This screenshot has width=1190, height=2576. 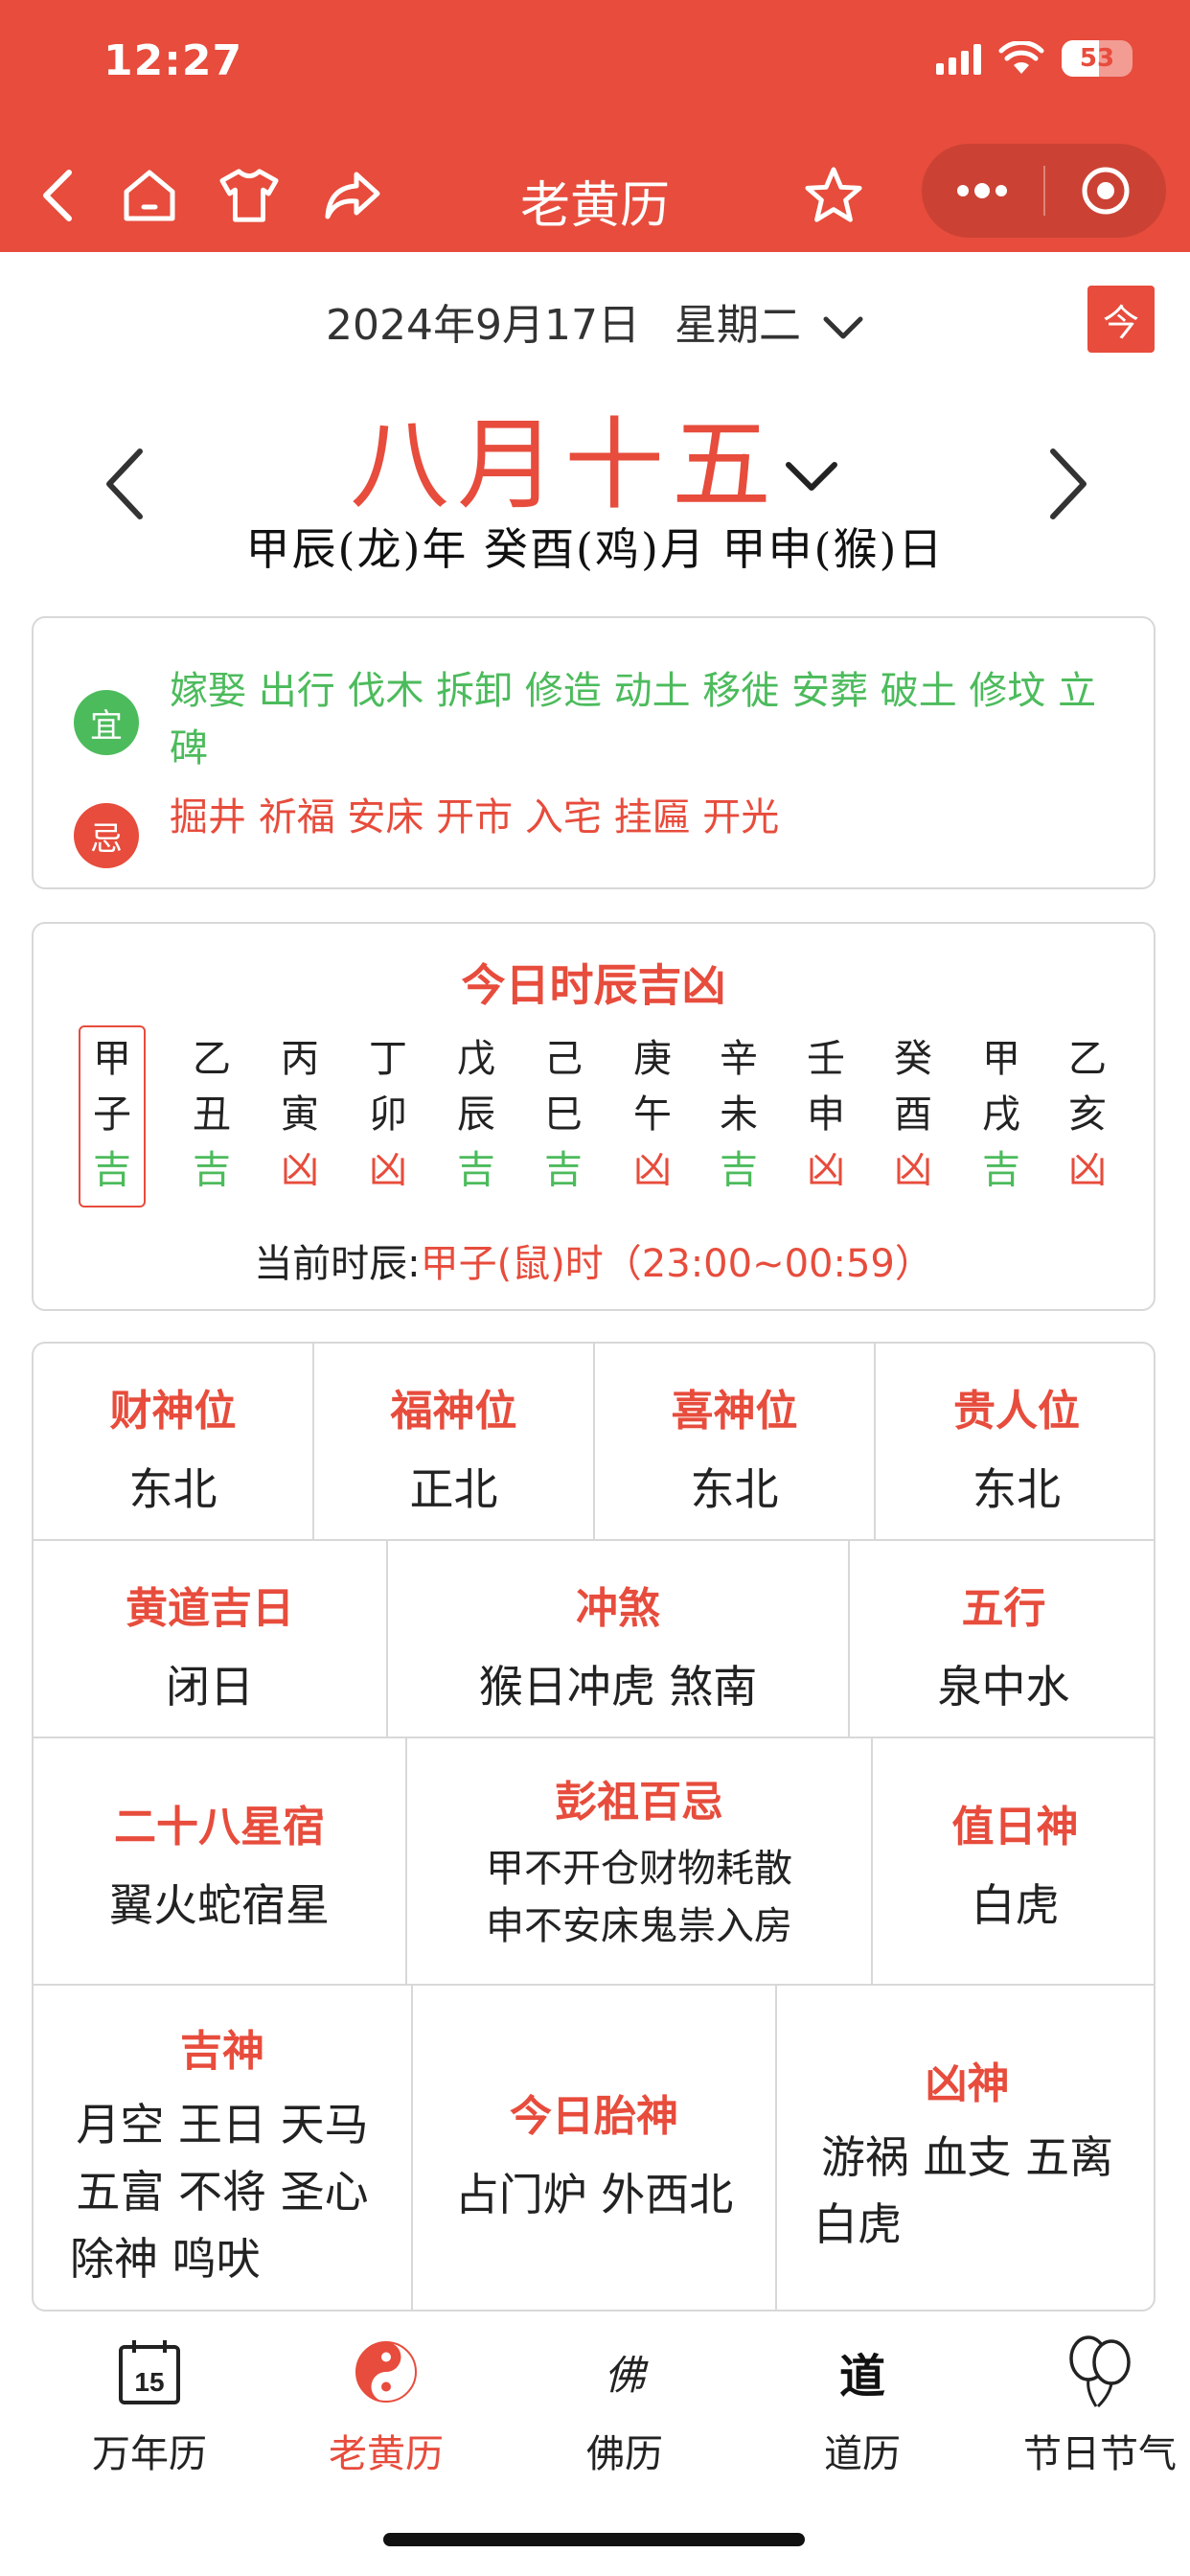 I want to click on hour-column: 甲戌吉, so click(x=1002, y=1111).